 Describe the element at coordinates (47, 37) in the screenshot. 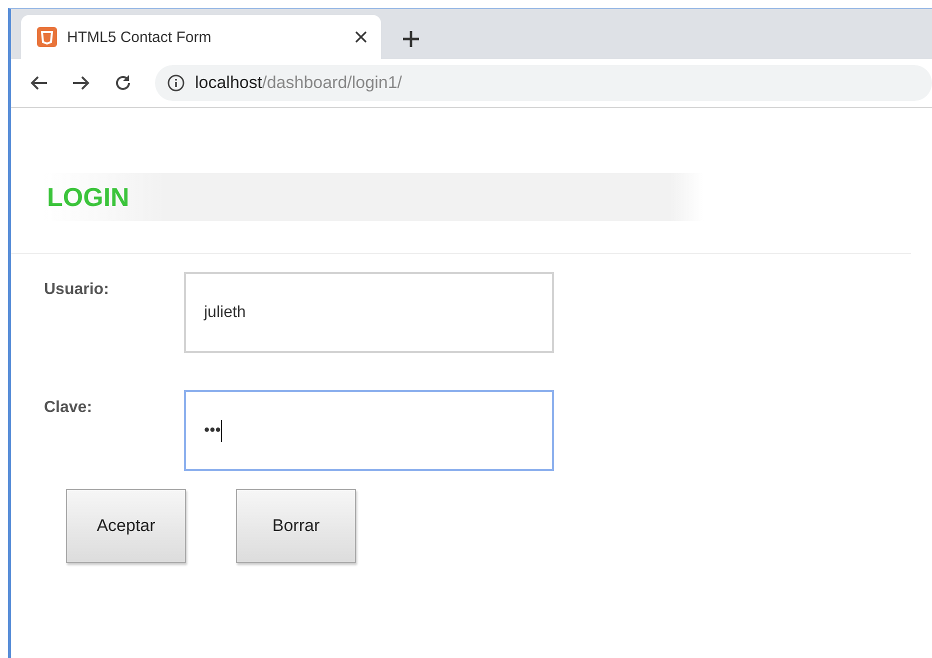

I see `html5-logo-icon` at that location.